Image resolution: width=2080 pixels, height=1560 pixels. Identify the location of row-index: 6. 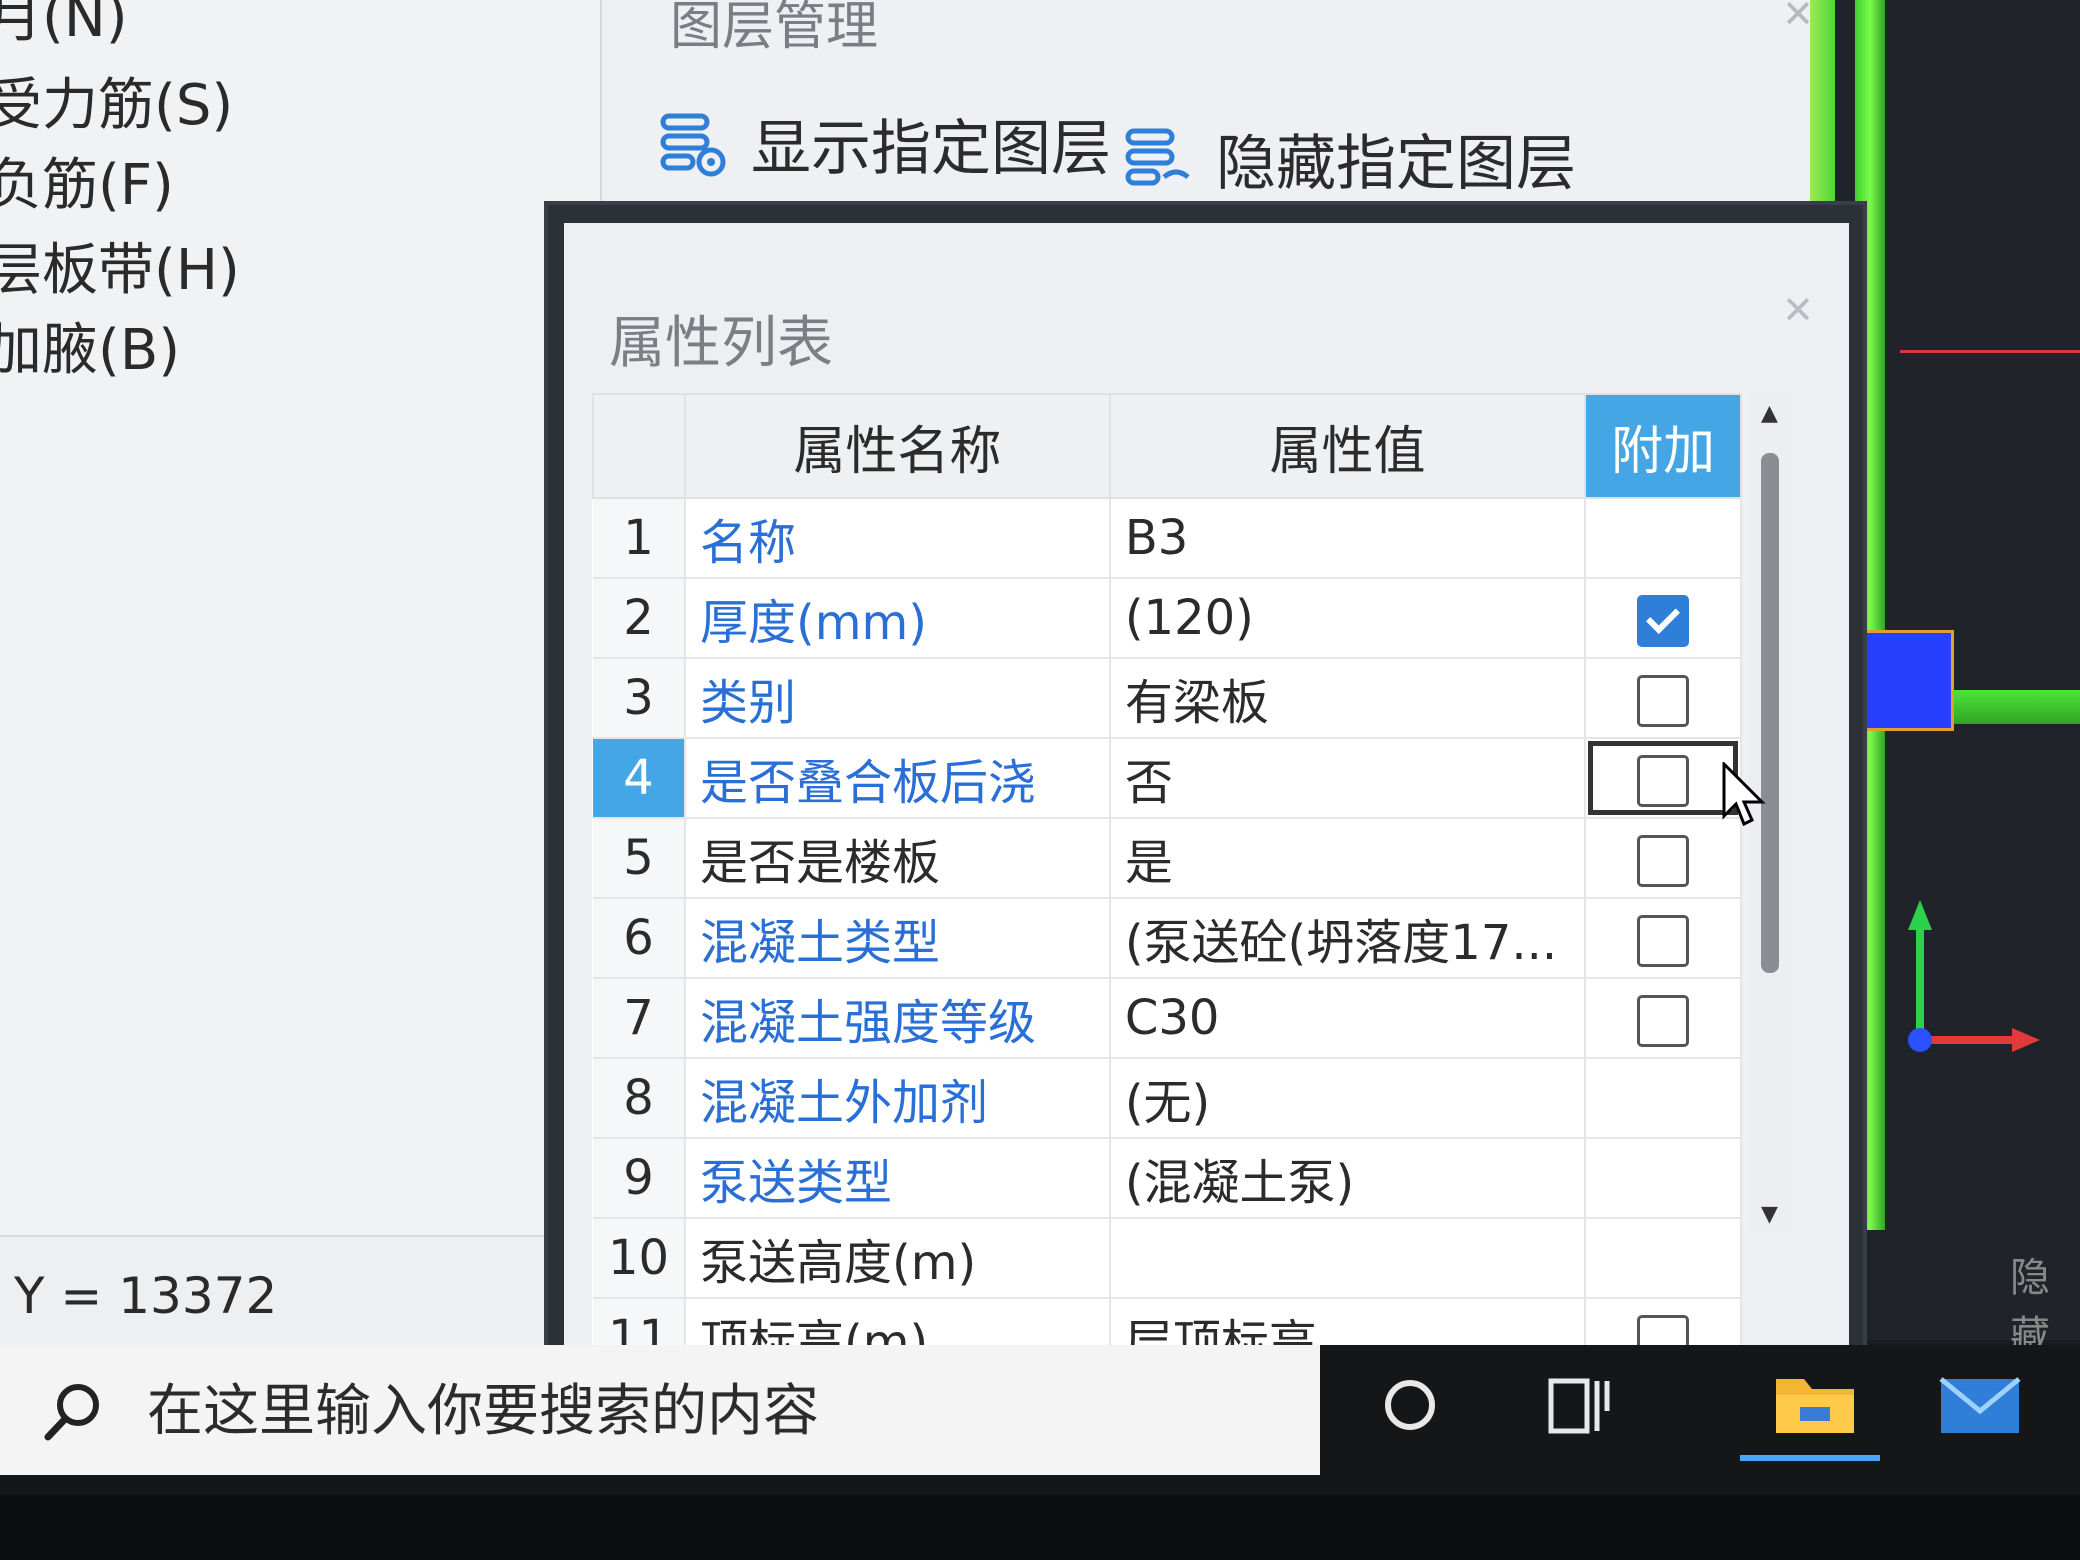
(640, 938).